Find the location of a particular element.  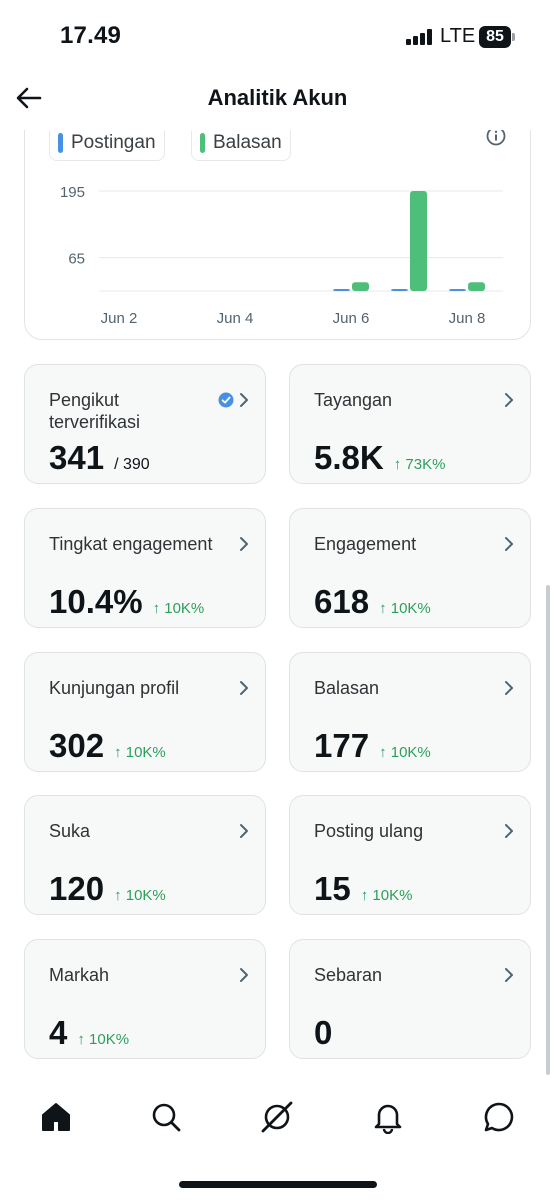

metric-label: Balasan is located at coordinates (347, 688).